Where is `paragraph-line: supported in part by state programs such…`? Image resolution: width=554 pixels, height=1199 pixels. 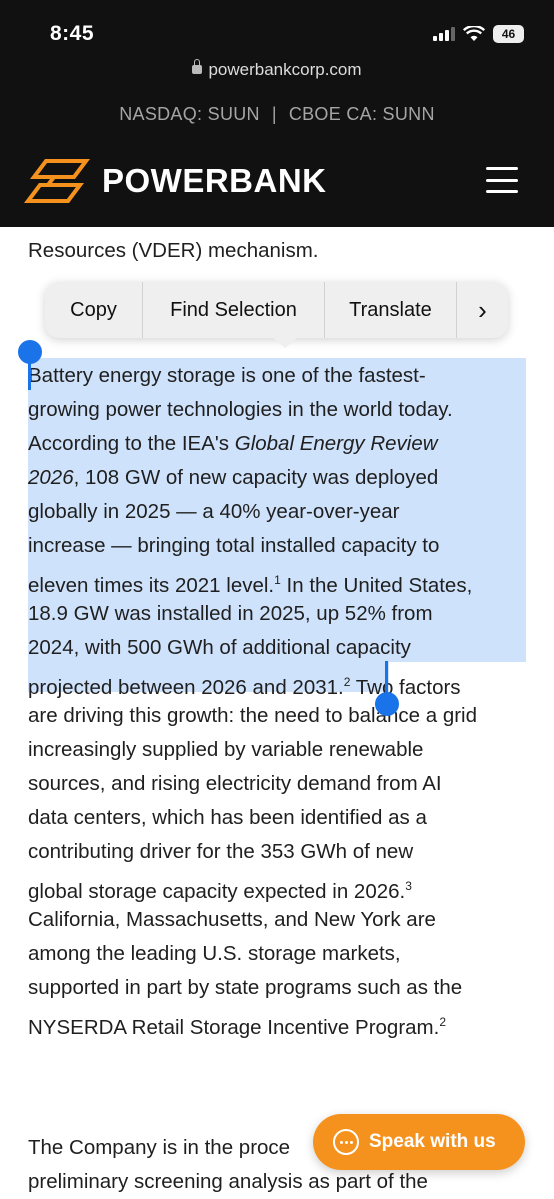
paragraph-line: supported in part by state programs such… is located at coordinates (245, 987).